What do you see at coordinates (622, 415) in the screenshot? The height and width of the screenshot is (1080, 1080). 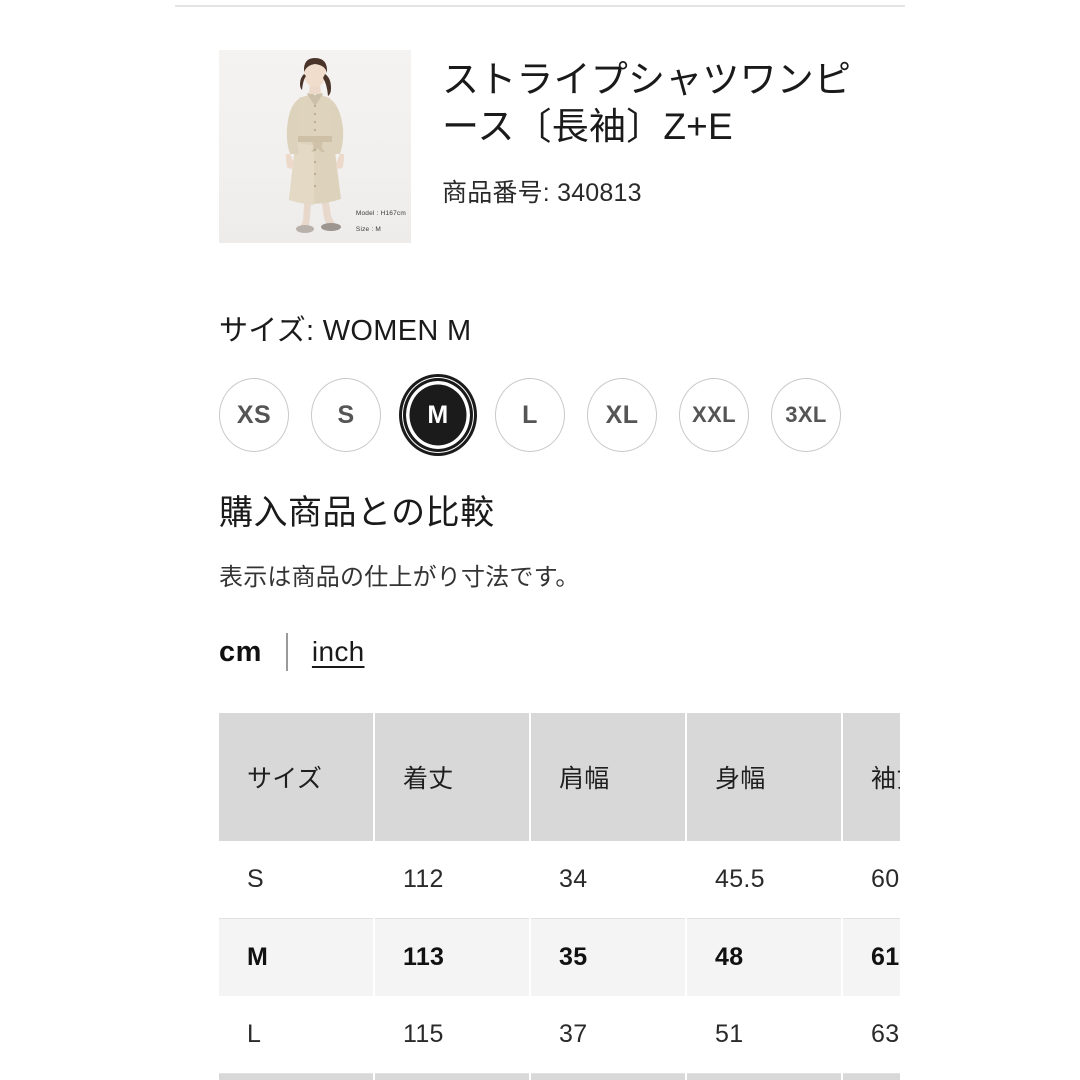 I see `size-chip-xl: XL` at bounding box center [622, 415].